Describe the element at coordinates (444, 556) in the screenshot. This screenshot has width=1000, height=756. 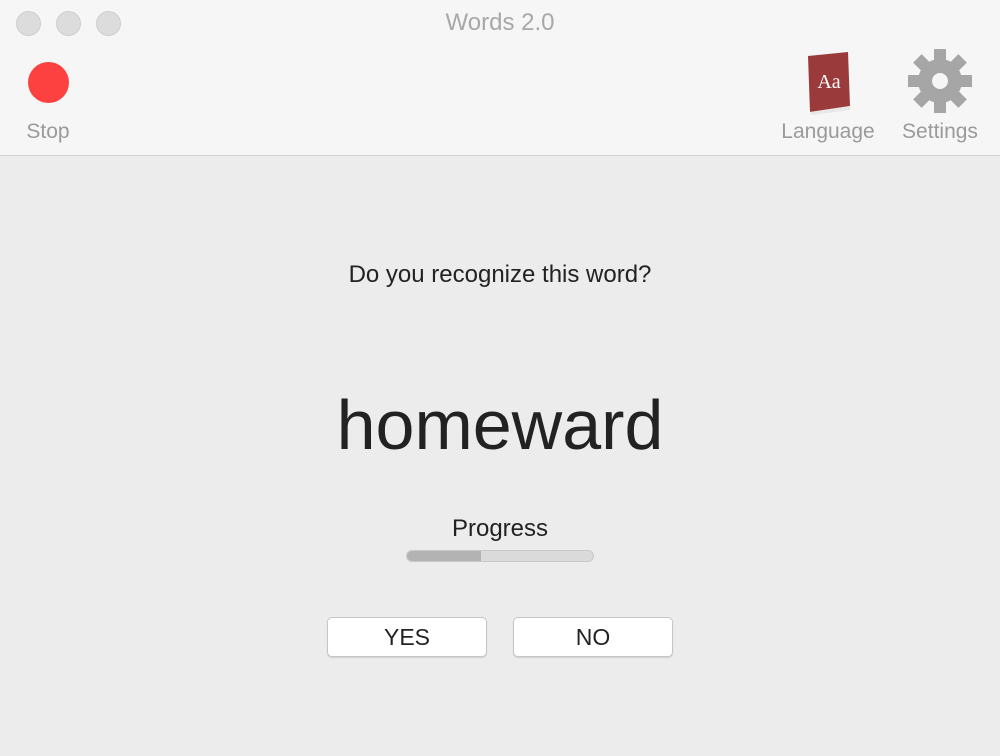
I see `progress-fill` at that location.